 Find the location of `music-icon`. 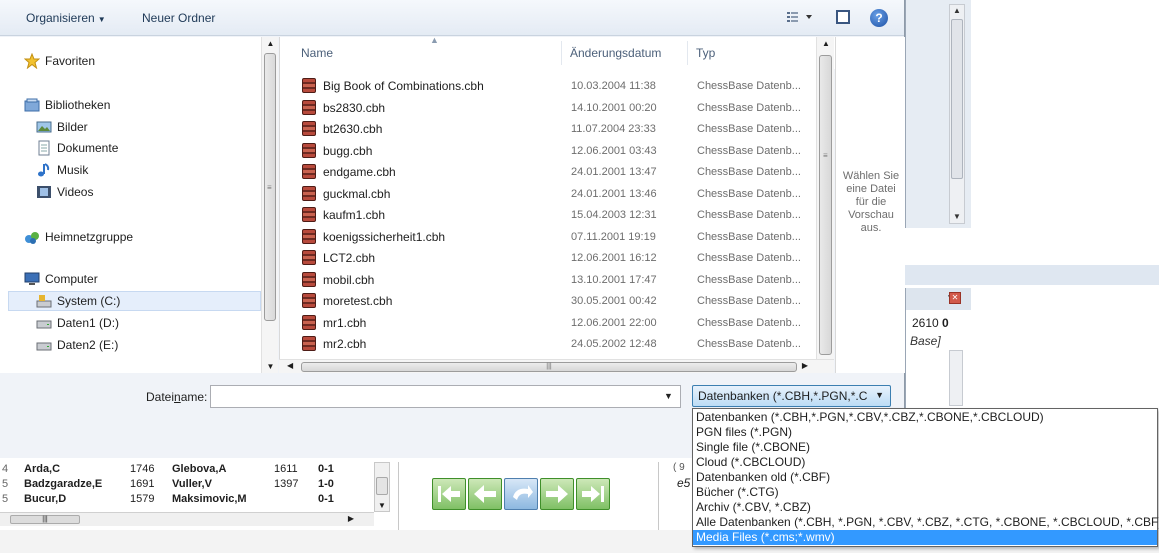

music-icon is located at coordinates (44, 170).